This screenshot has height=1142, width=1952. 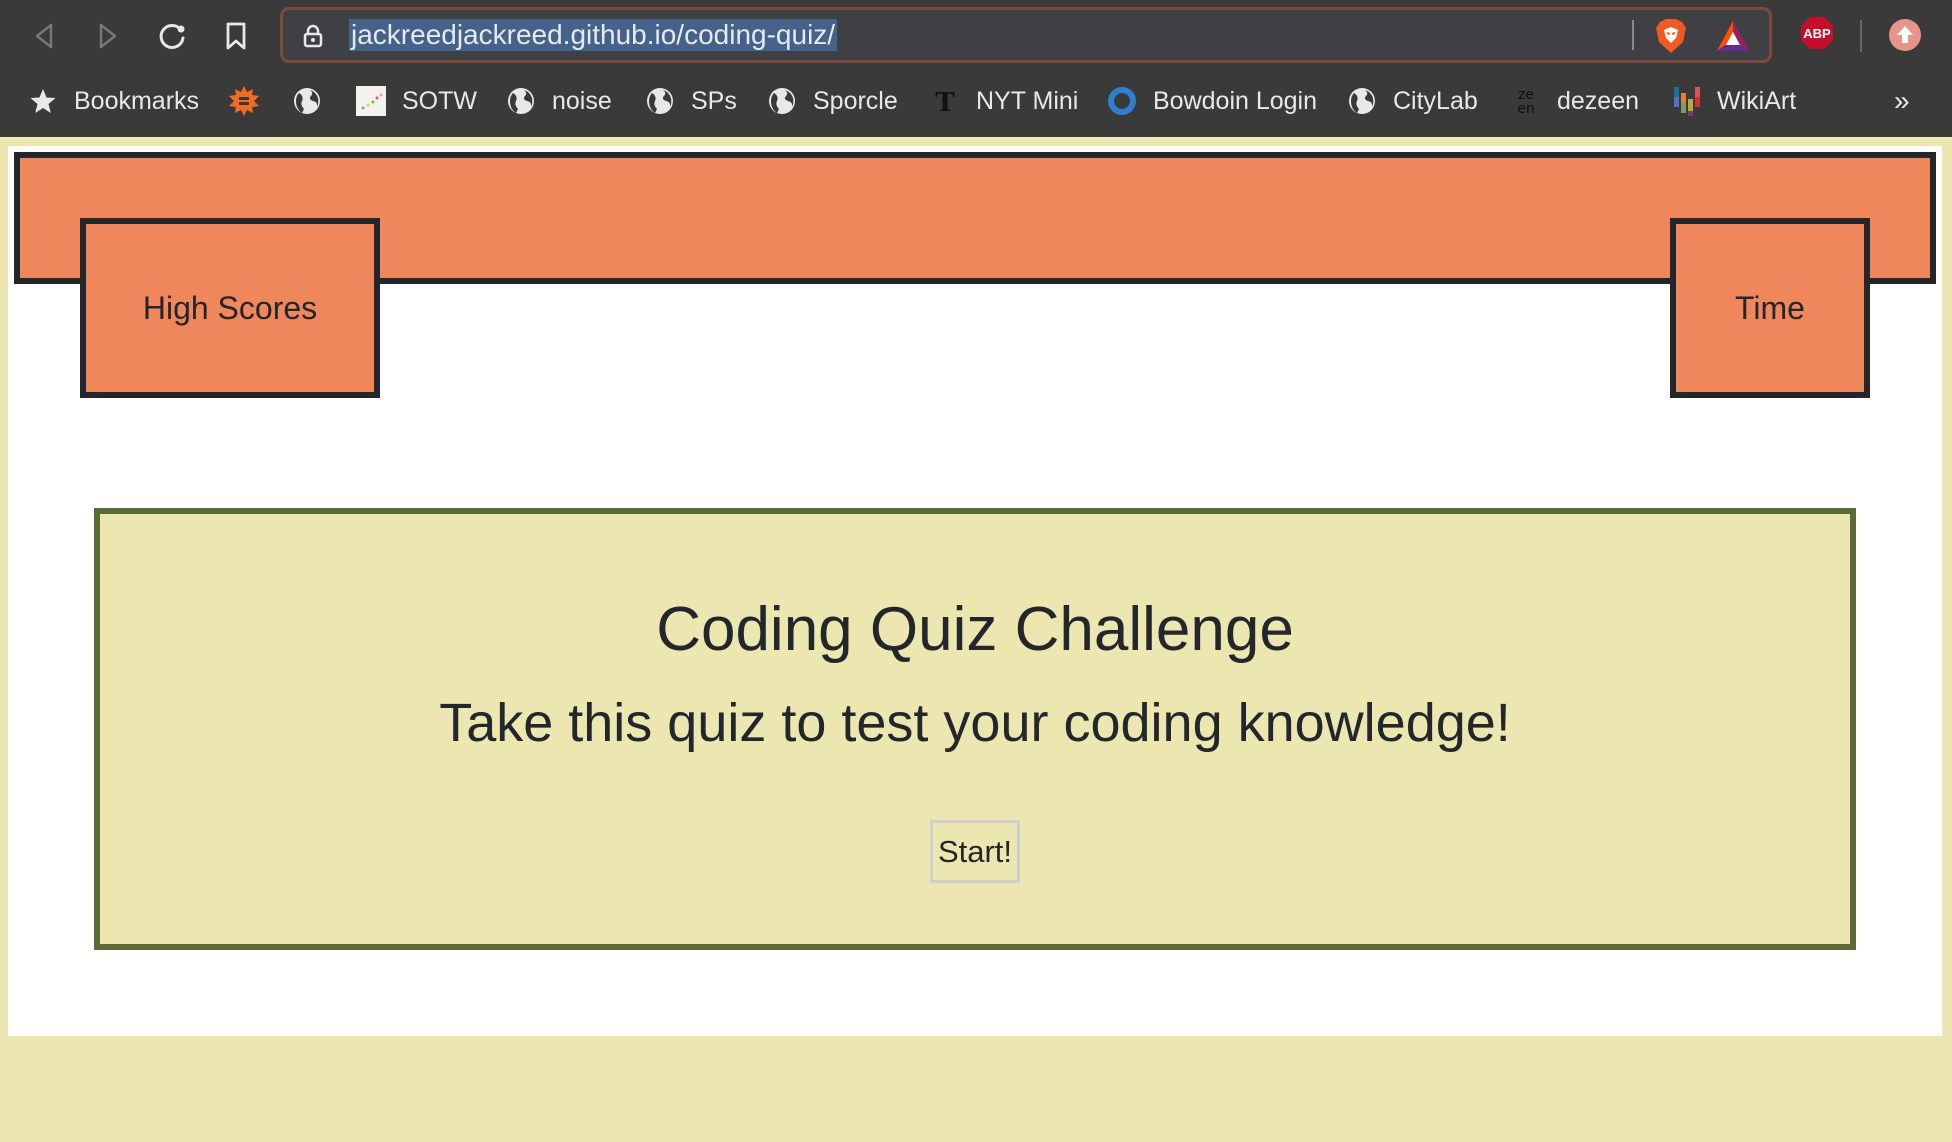 I want to click on svg-text: ABP, so click(x=1817, y=33).